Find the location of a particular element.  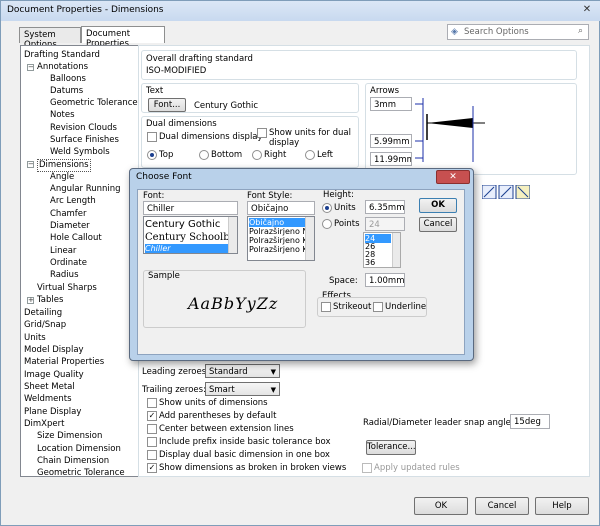

overall-standard-value: ISO-MODIFIED is located at coordinates (176, 71).